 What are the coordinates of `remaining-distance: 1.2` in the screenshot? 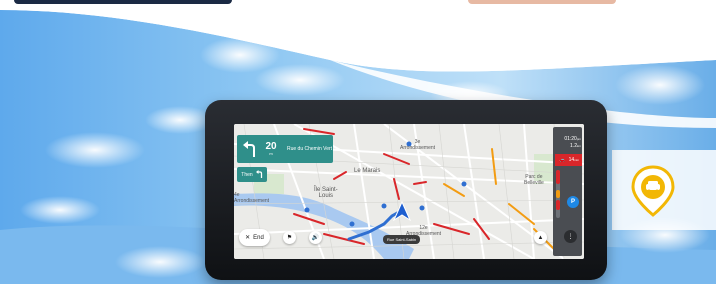 It's located at (573, 146).